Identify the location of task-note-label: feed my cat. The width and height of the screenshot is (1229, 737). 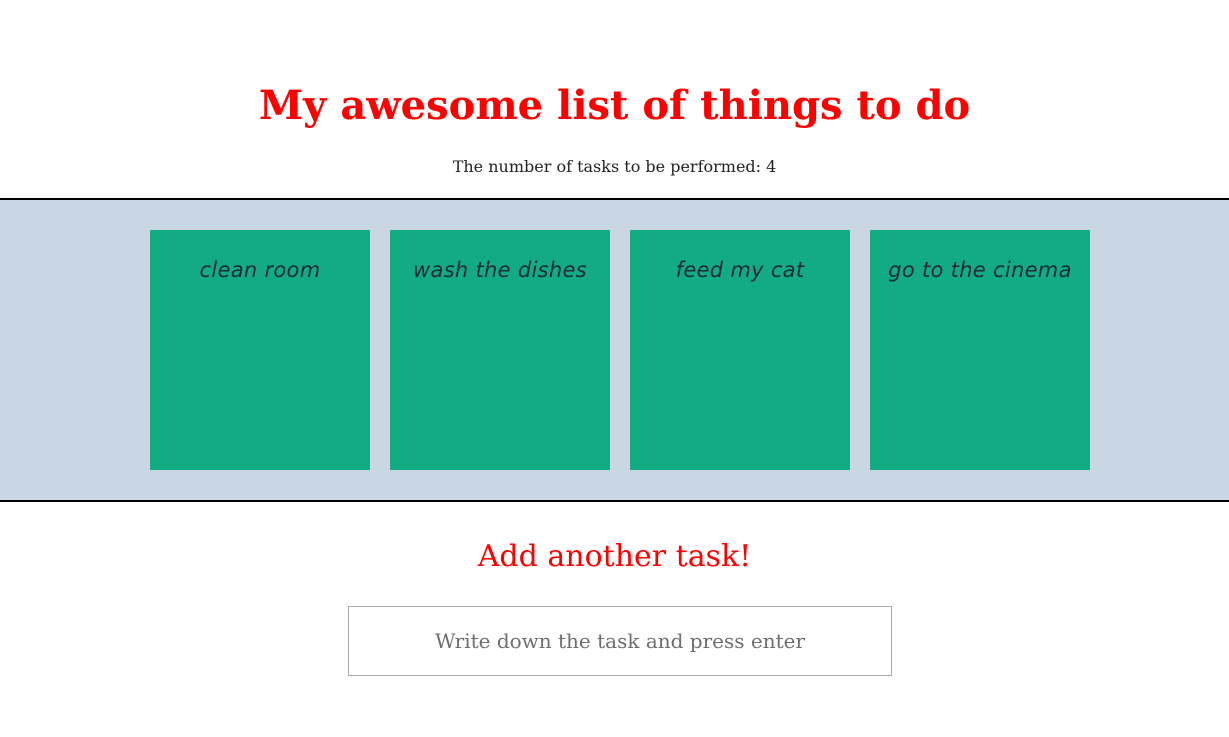
(740, 270).